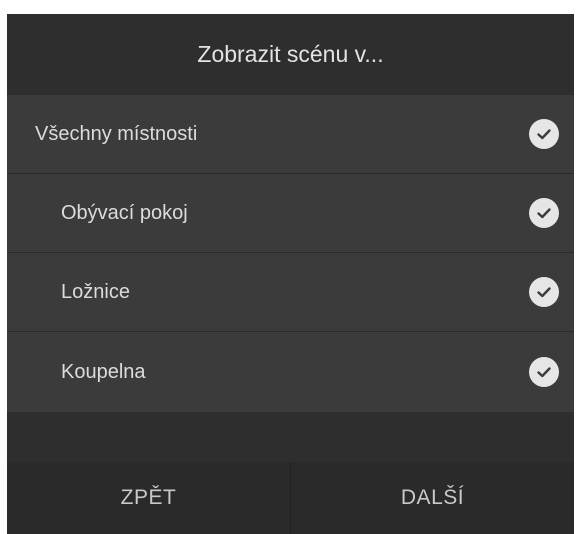 This screenshot has height=534, width=581. What do you see at coordinates (290, 434) in the screenshot?
I see `divider` at bounding box center [290, 434].